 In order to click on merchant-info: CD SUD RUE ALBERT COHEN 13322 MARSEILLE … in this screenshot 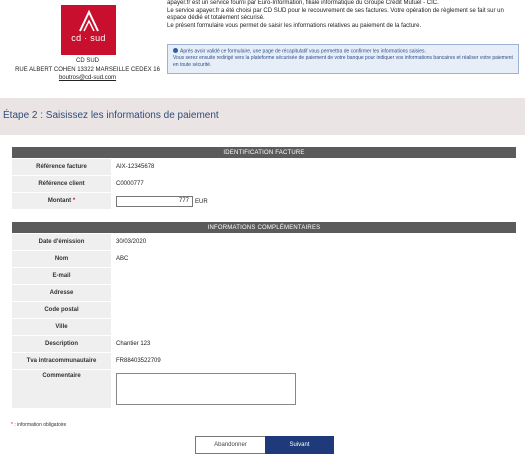, I will do `click(87, 70)`.